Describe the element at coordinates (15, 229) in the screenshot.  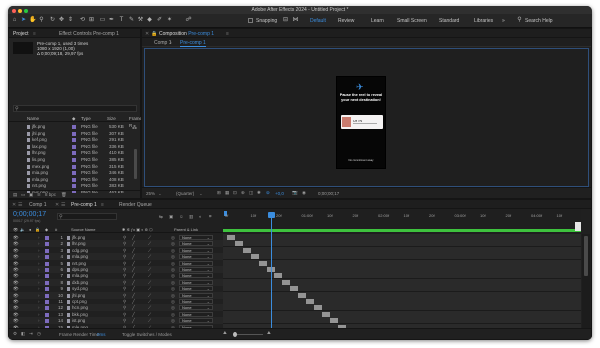
I see `video-column-icon: 👁` at that location.